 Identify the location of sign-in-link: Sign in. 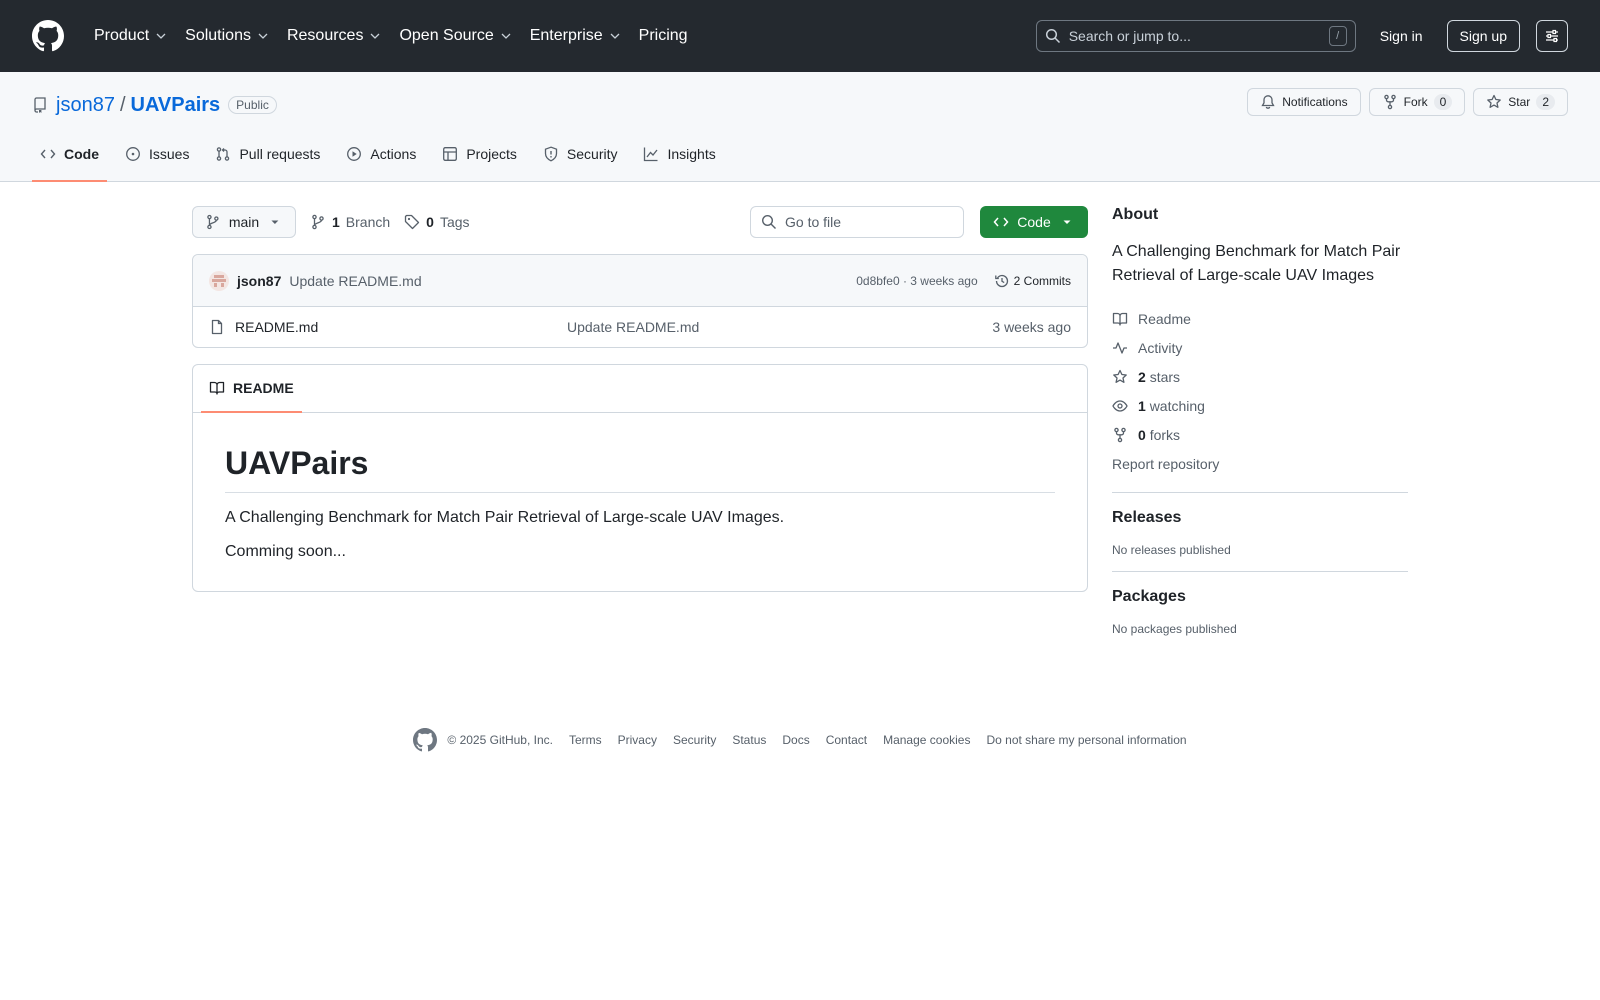
(1401, 36).